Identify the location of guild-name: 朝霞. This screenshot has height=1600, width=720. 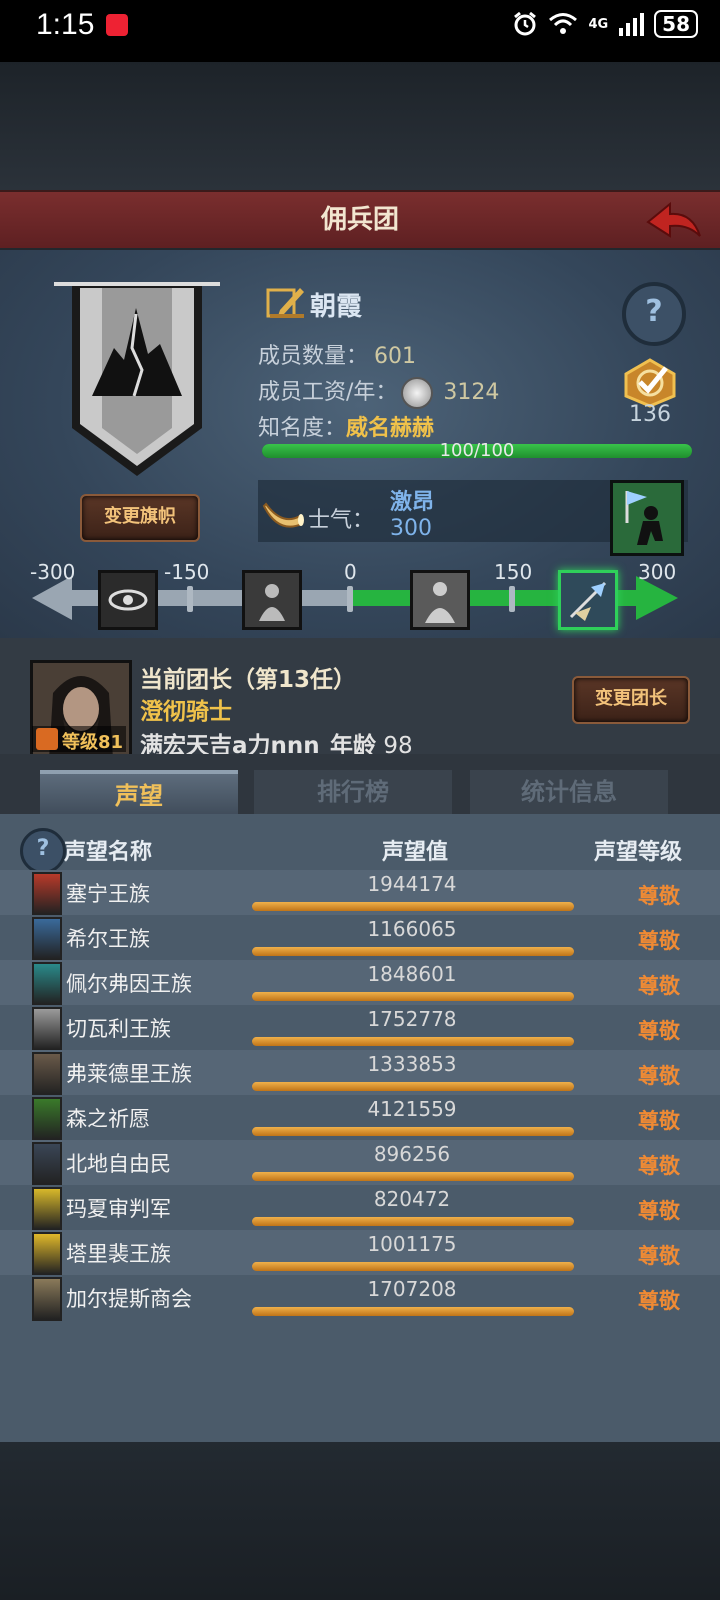
(336, 307).